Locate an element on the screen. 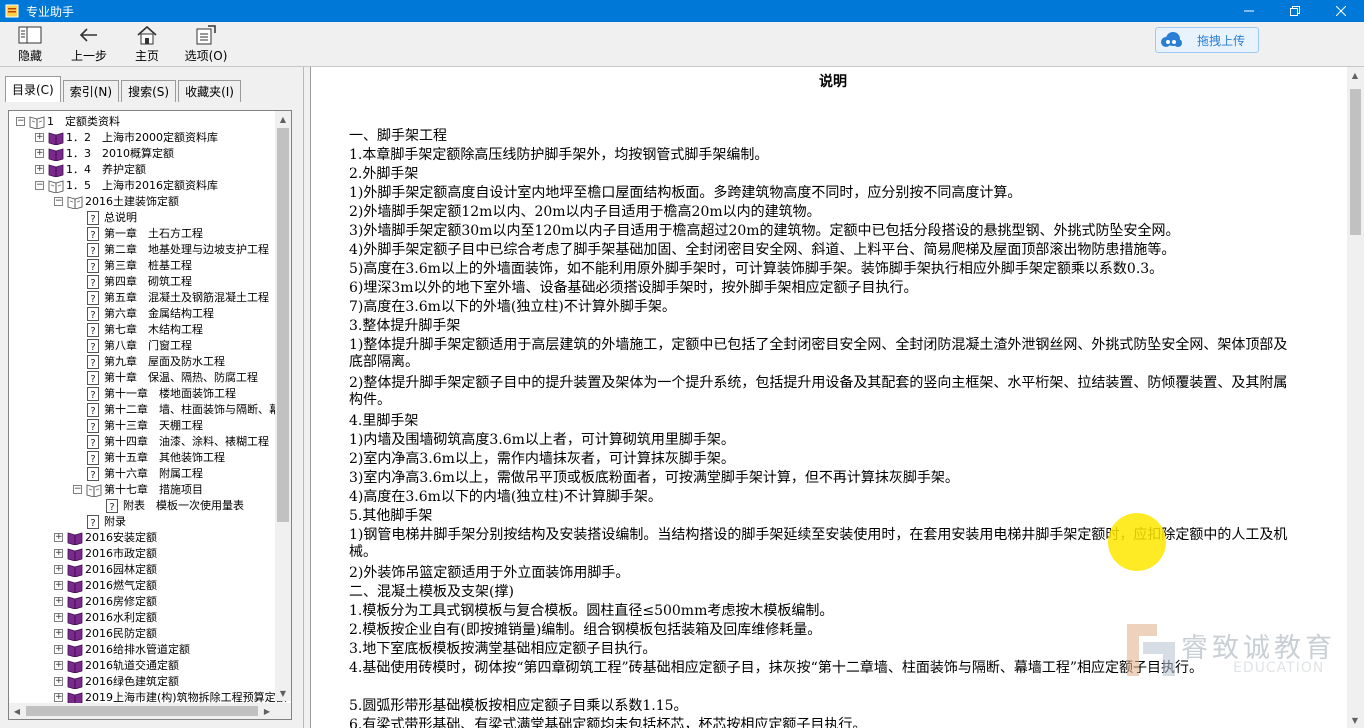  tab-contents: 目录(C) is located at coordinates (33, 89).